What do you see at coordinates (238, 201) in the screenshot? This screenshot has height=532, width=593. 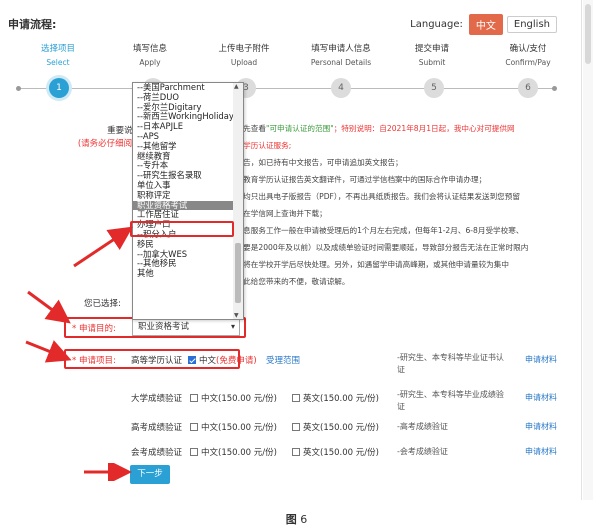 I see `dropdown-scrollbar: ▲ ▼` at bounding box center [238, 201].